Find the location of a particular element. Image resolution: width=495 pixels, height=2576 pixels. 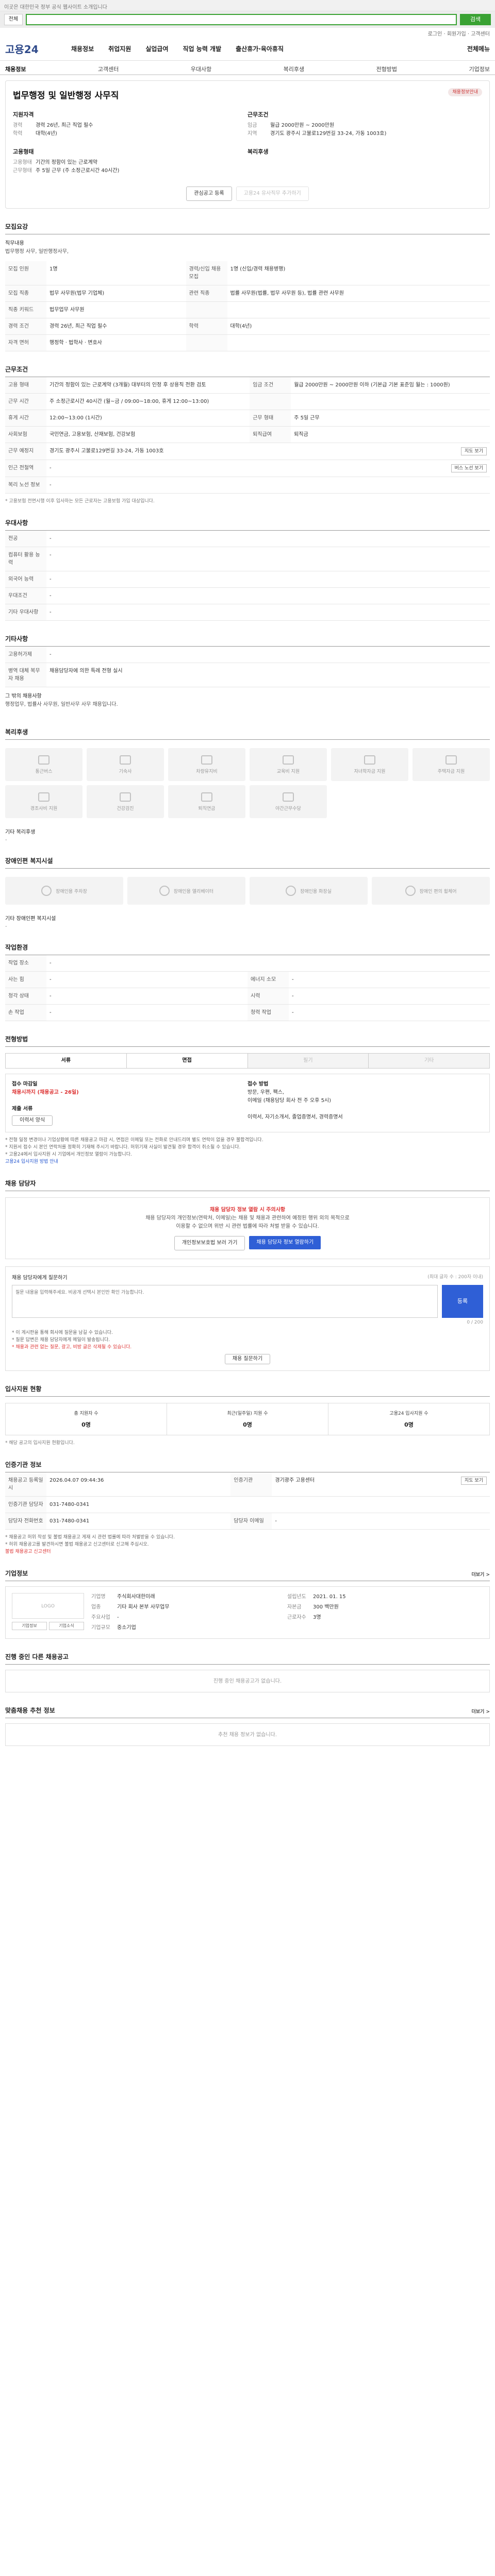

table-key: 전공 is located at coordinates (25, 539).